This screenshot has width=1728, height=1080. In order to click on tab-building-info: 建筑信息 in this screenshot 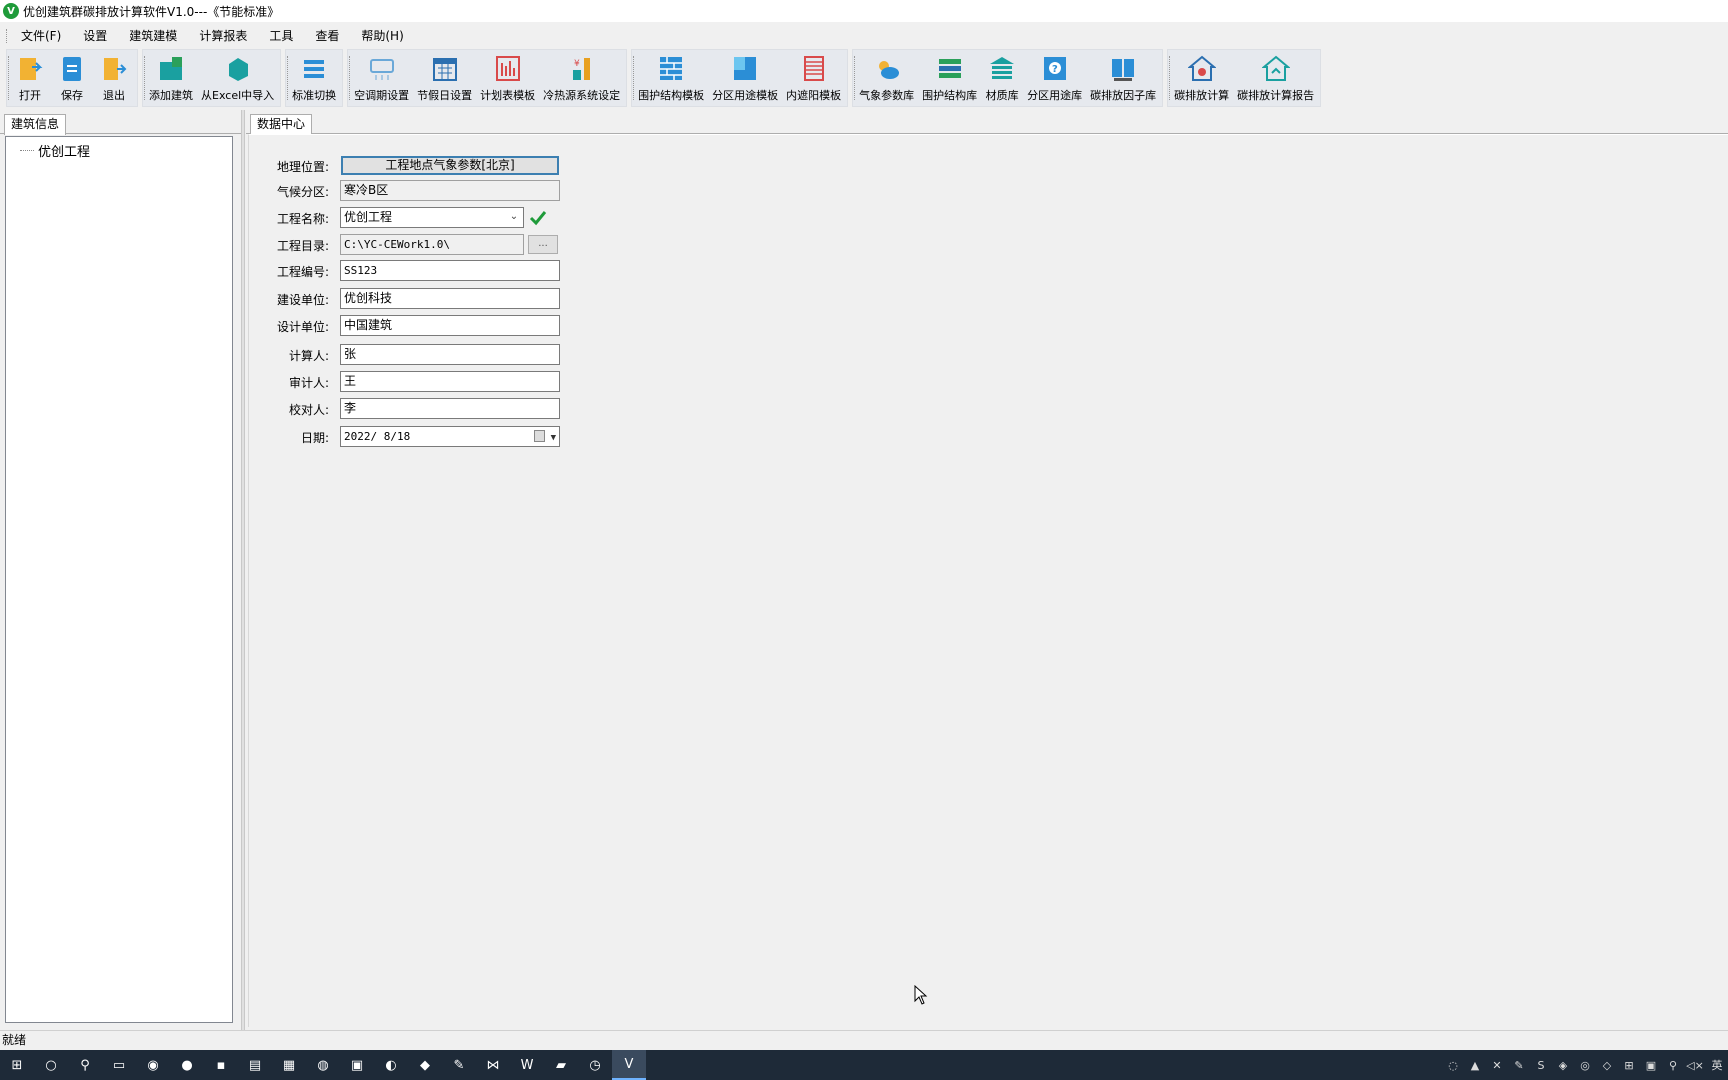, I will do `click(35, 124)`.